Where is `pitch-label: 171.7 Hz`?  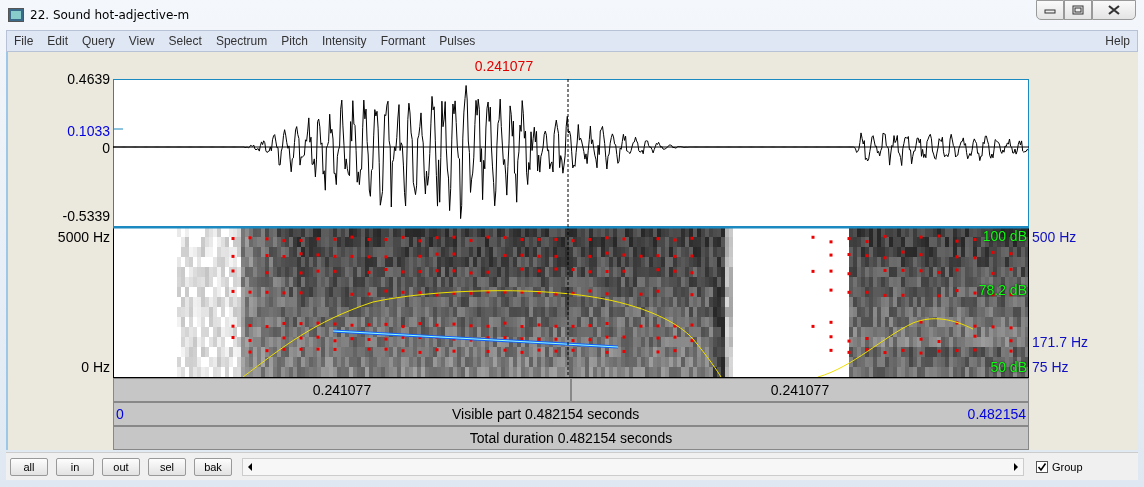 pitch-label: 171.7 Hz is located at coordinates (1060, 342).